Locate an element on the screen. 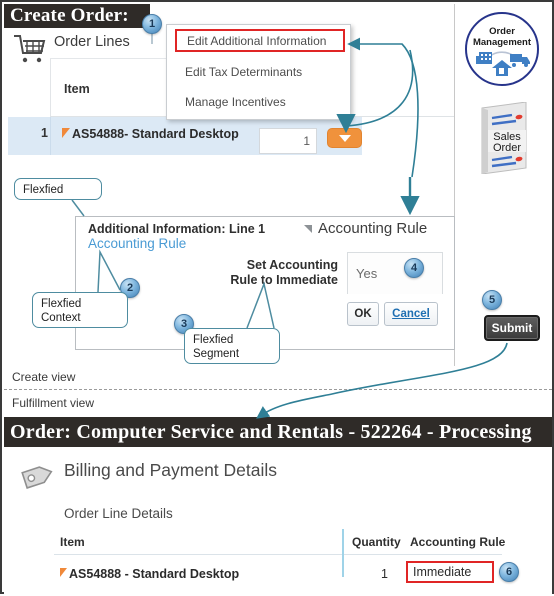 The width and height of the screenshot is (554, 596). dialog-button-row: OK Cancel is located at coordinates (395, 314).